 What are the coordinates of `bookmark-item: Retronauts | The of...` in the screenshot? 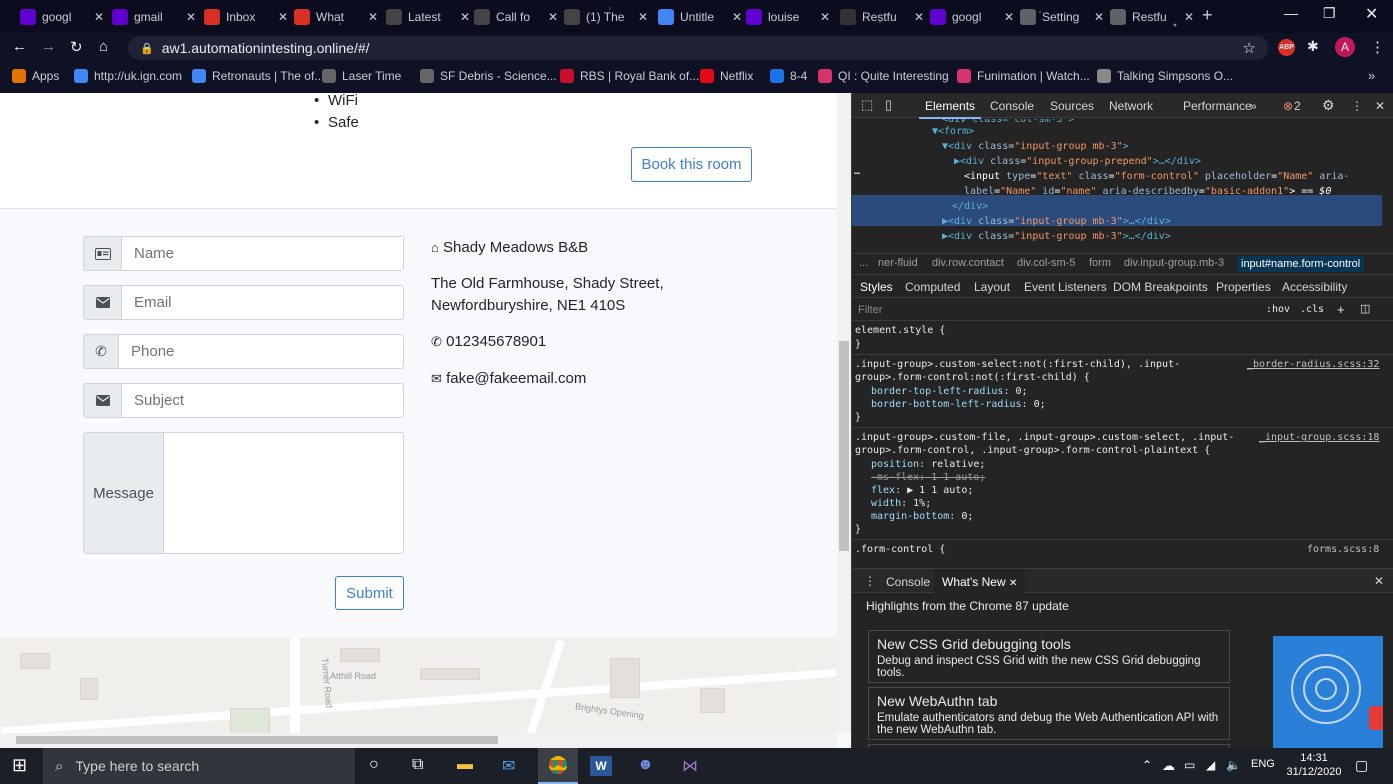 It's located at (258, 76).